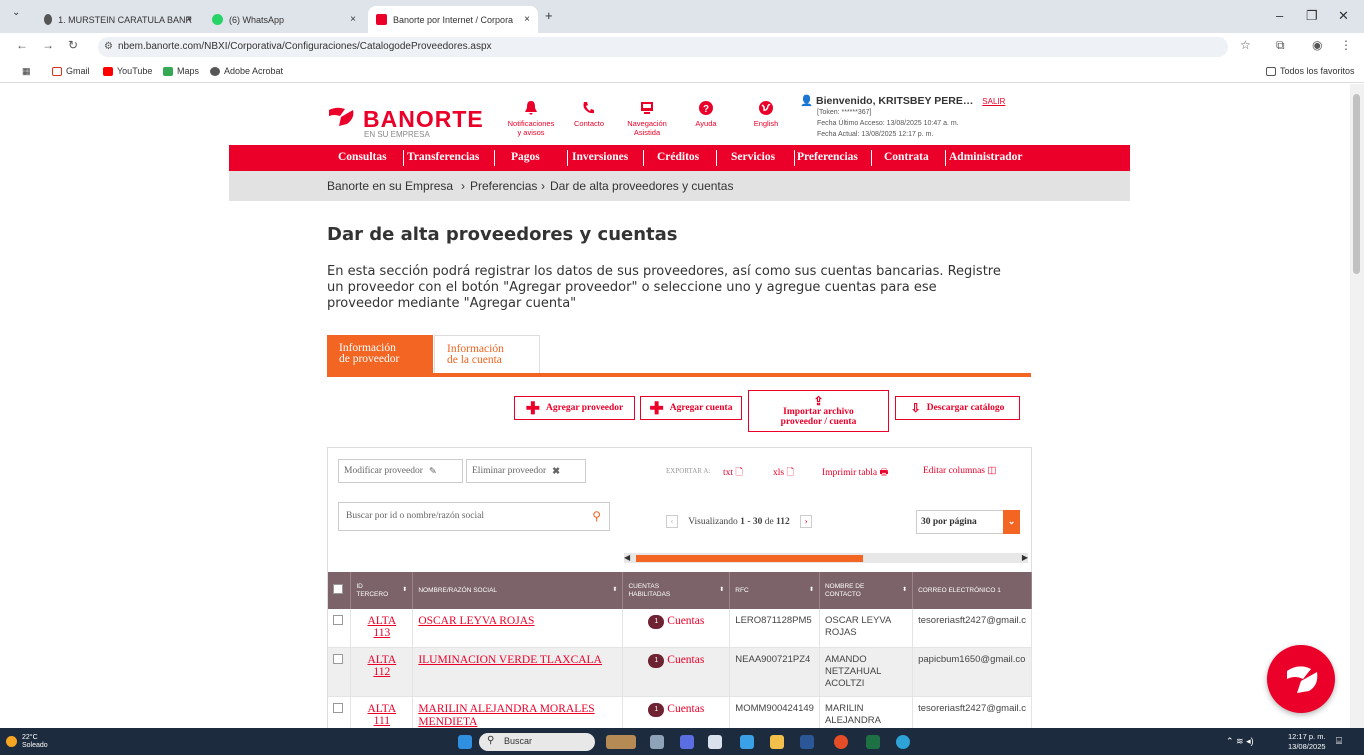  I want to click on vertical-scrollbar, so click(1357, 406).